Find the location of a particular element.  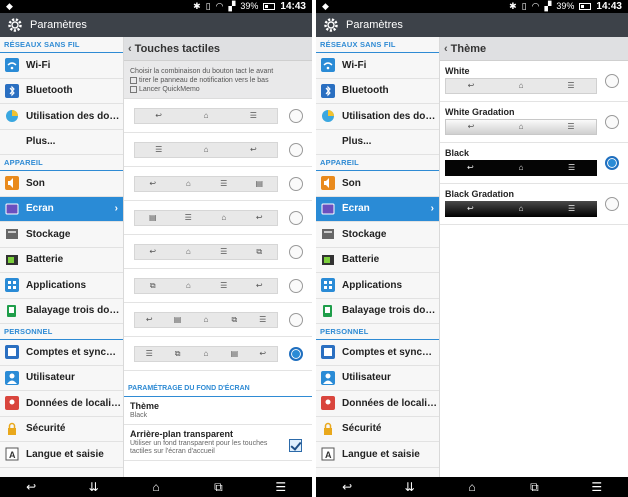

theme-radio-black is located at coordinates (612, 163).